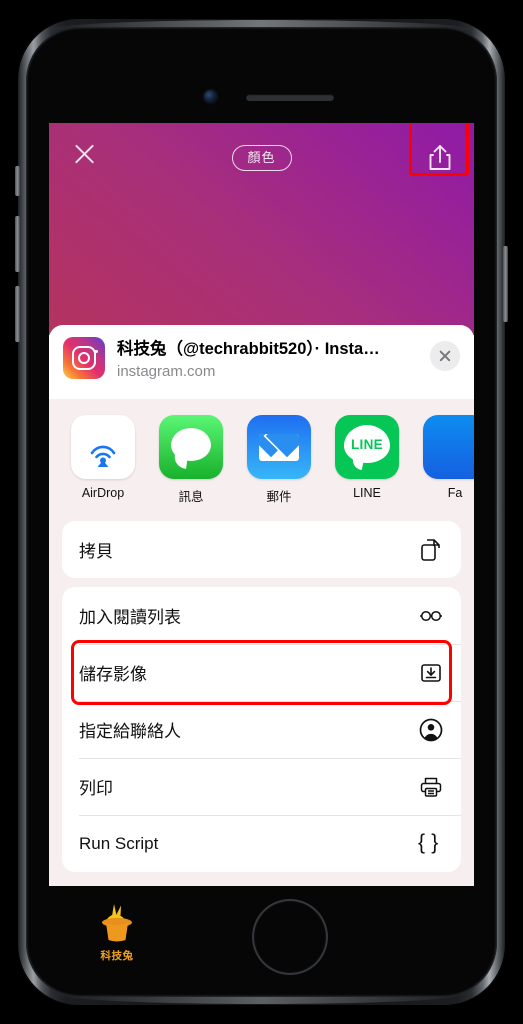 The image size is (523, 1024). I want to click on action-label: 指定給聯絡人, so click(130, 731).